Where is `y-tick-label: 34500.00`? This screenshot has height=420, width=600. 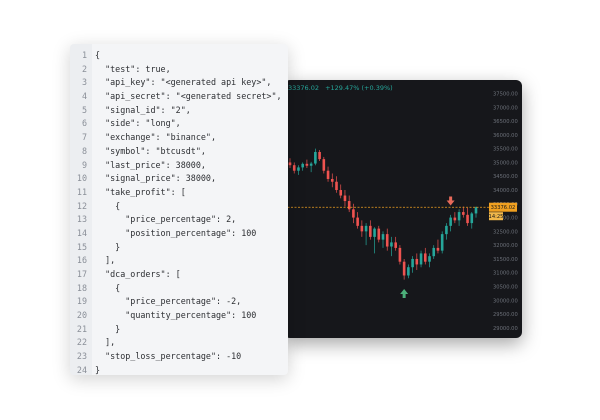 y-tick-label: 34500.00 is located at coordinates (505, 177).